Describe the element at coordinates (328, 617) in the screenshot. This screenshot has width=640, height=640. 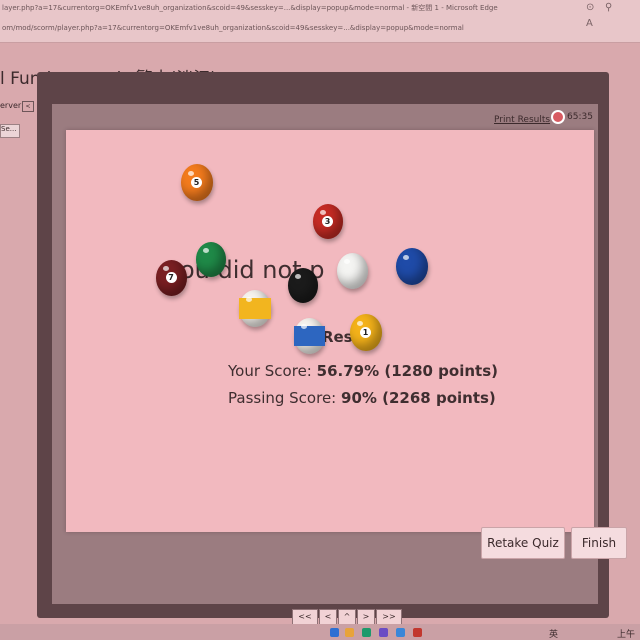
I see `nav-prev-button: <` at that location.